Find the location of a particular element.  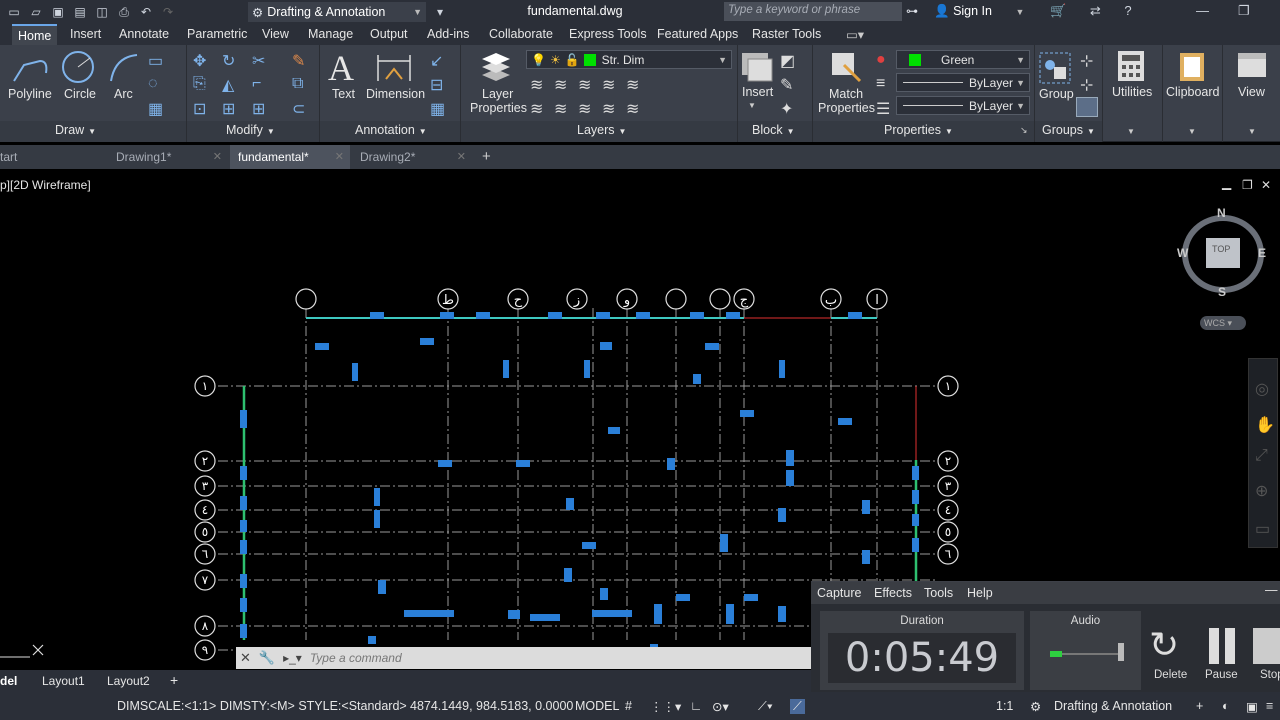

search-input: Type a keyword or phrase is located at coordinates (813, 11).